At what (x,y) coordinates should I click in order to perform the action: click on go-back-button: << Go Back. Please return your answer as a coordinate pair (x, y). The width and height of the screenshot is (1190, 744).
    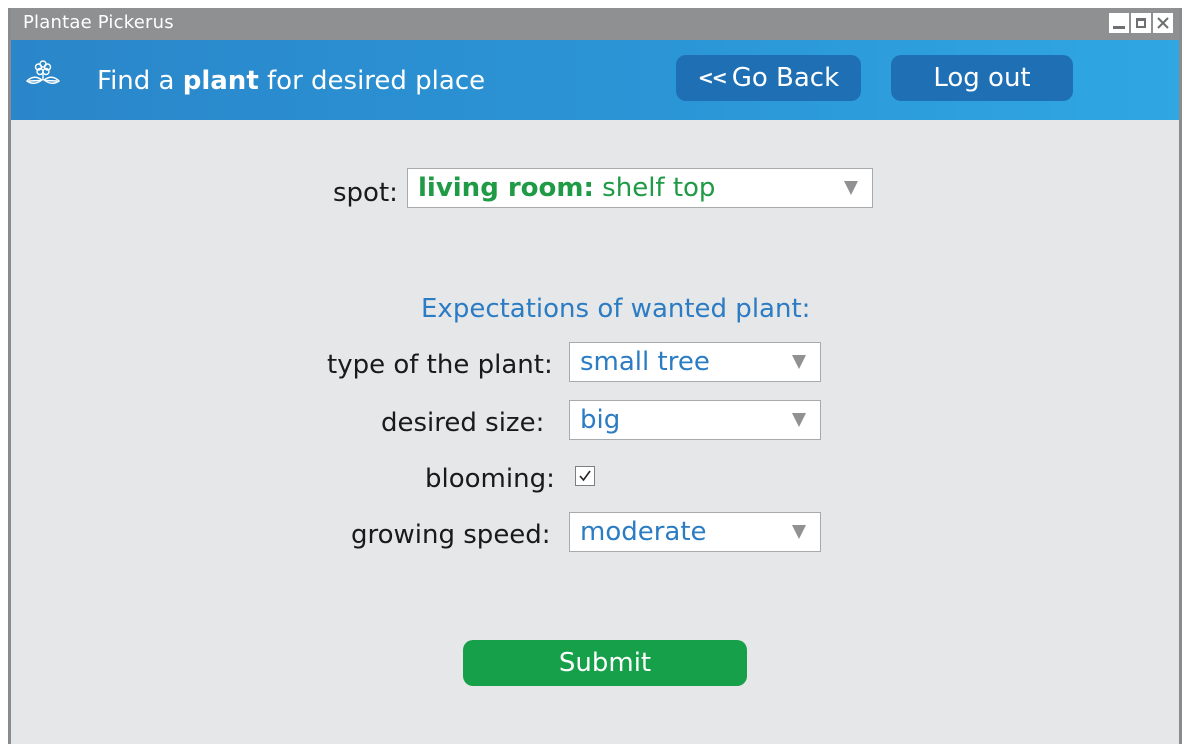
    Looking at the image, I should click on (768, 78).